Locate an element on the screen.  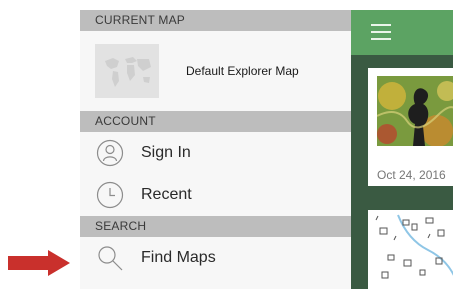
recent-item: Recent is located at coordinates (215, 195).